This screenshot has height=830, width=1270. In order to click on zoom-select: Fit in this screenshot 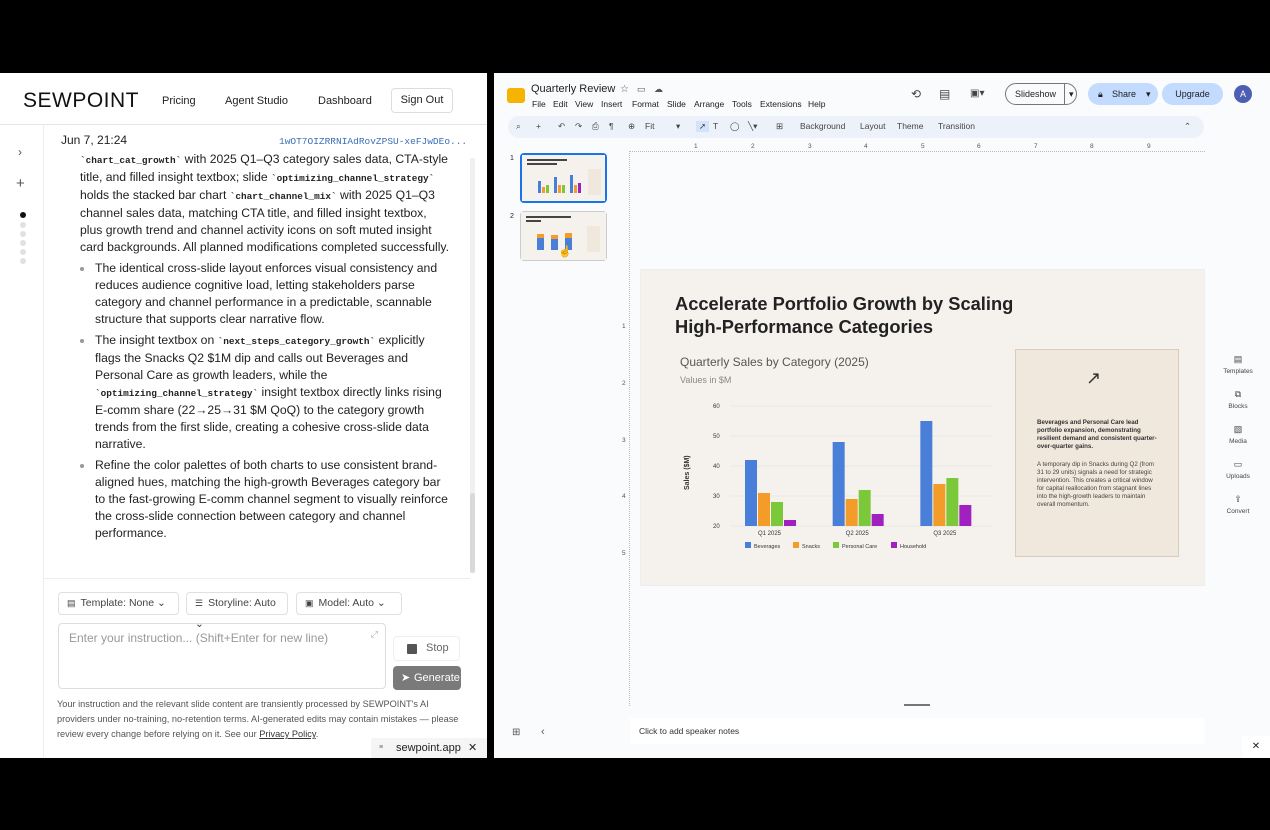, I will do `click(649, 126)`.